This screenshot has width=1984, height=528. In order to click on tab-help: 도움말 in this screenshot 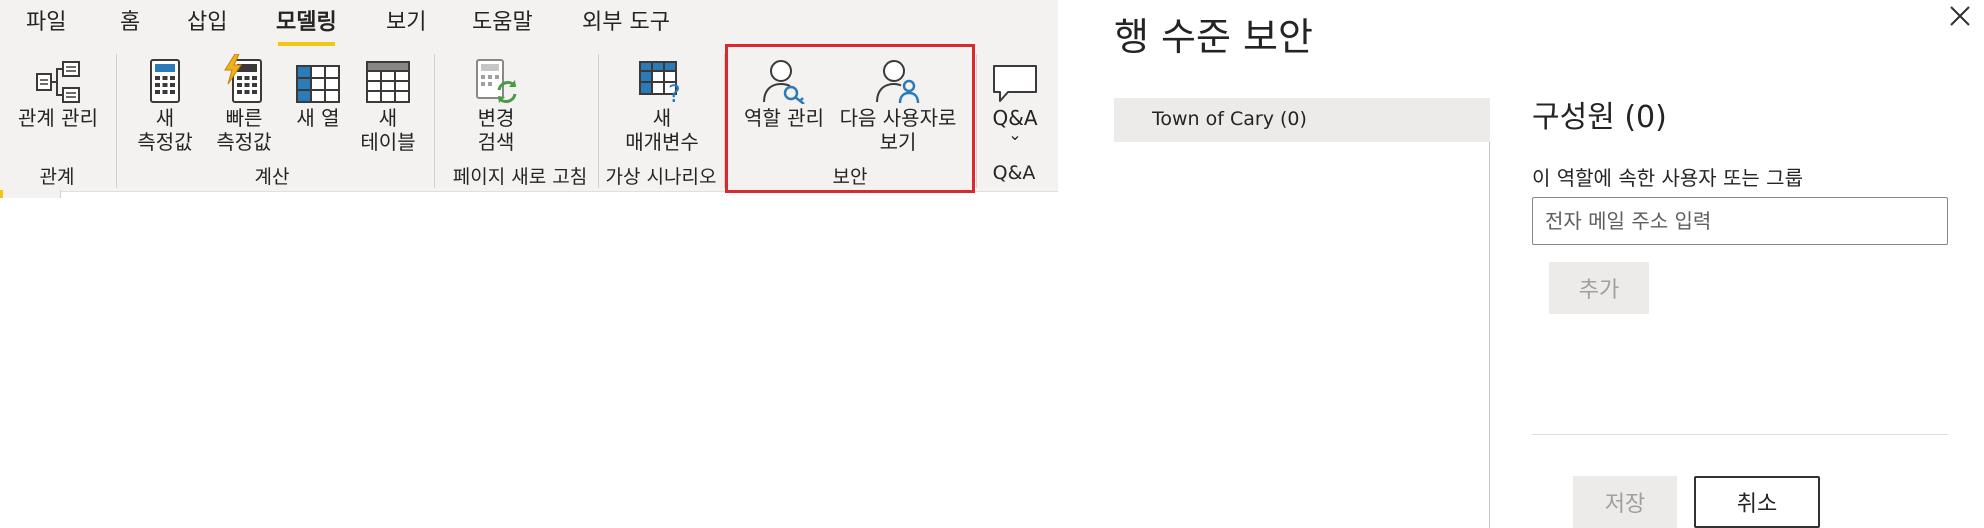, I will do `click(502, 22)`.